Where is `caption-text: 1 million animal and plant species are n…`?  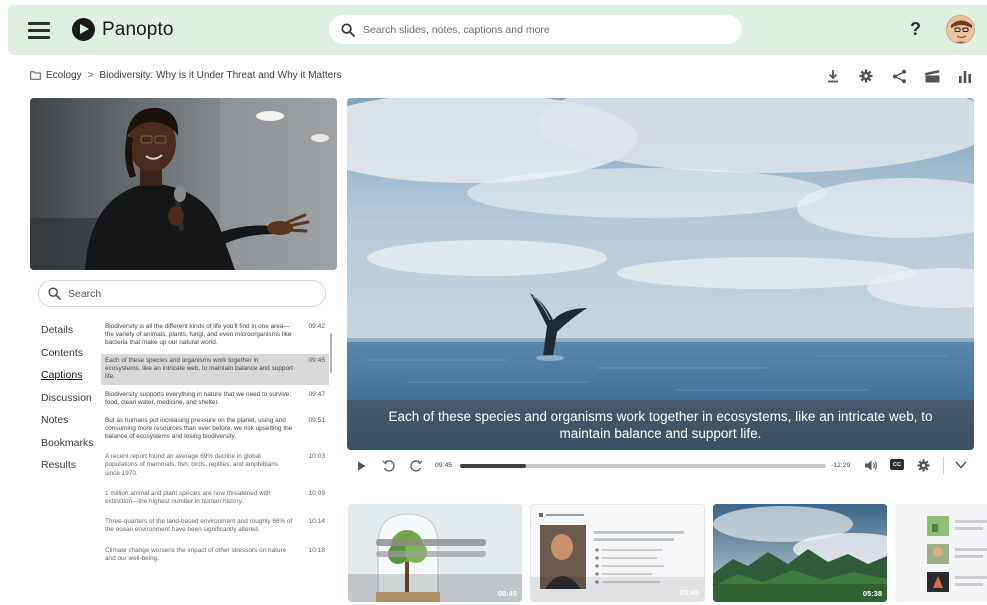 caption-text: 1 million animal and plant species are n… is located at coordinates (188, 497).